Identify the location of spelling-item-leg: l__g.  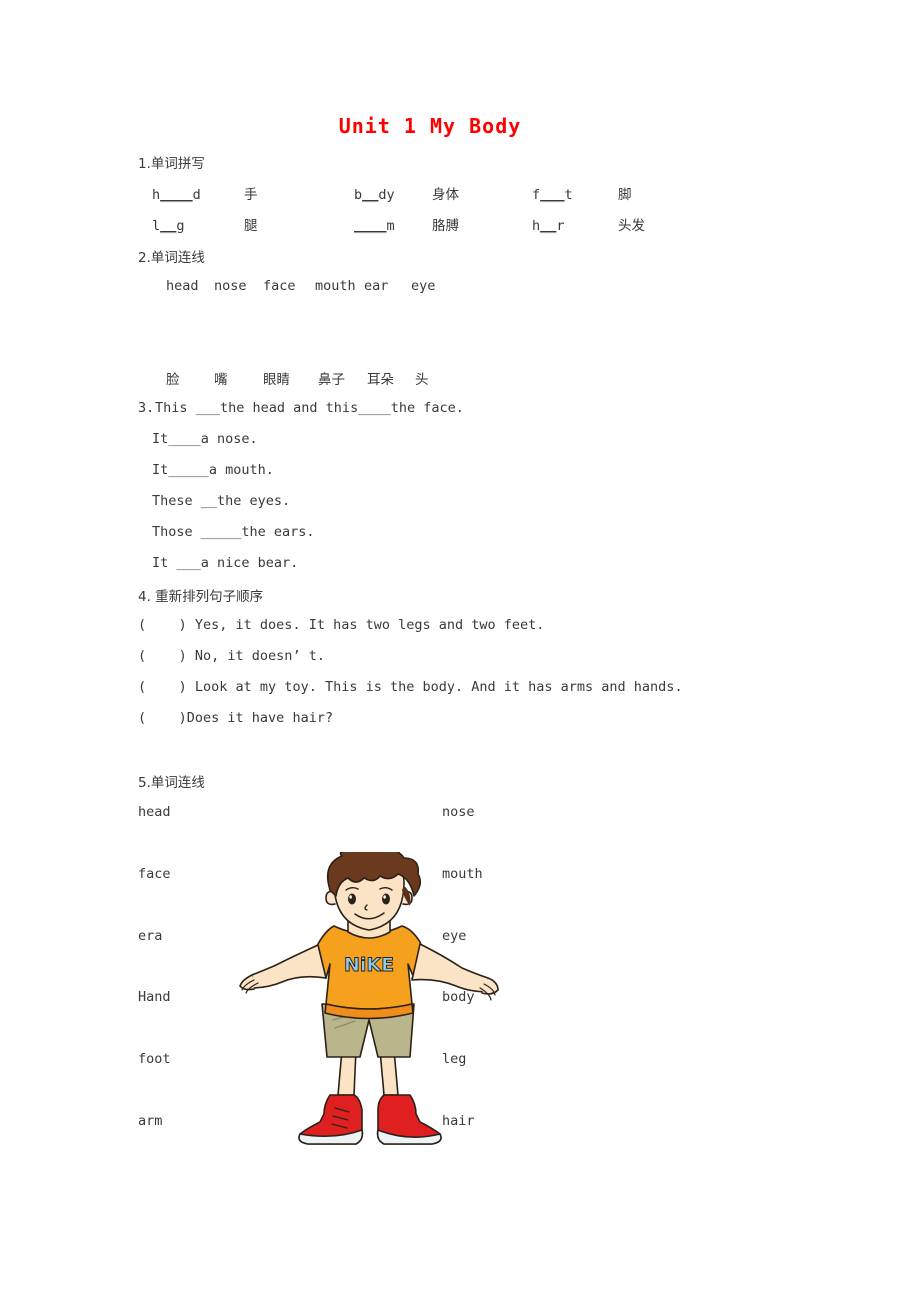
(168, 226).